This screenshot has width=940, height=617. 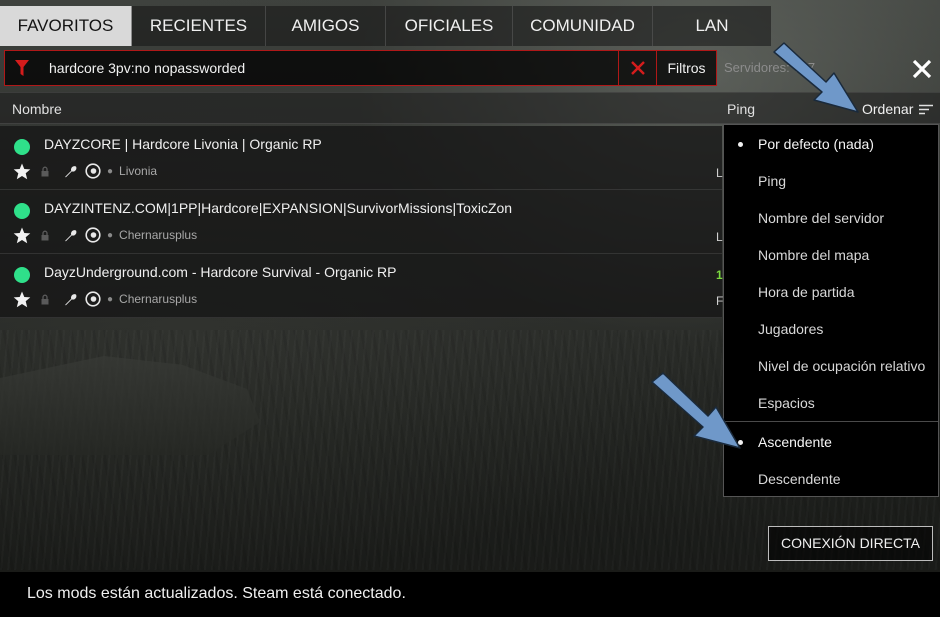 I want to click on tab-comunidad: COMUNIDAD, so click(x=583, y=26).